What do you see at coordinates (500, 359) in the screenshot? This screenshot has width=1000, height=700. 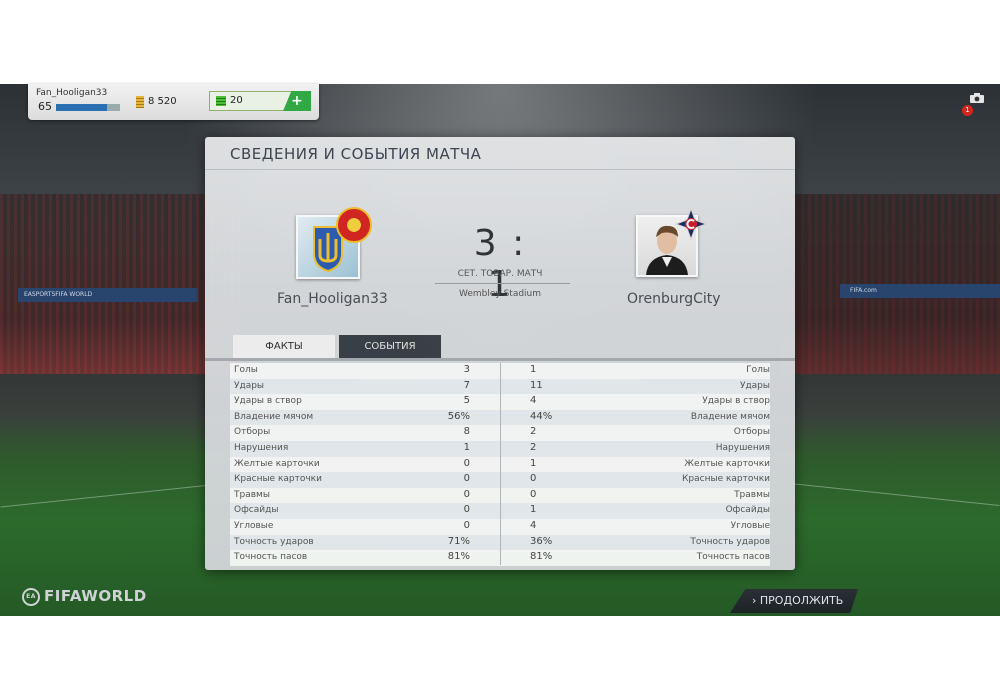 I see `tab-divider` at bounding box center [500, 359].